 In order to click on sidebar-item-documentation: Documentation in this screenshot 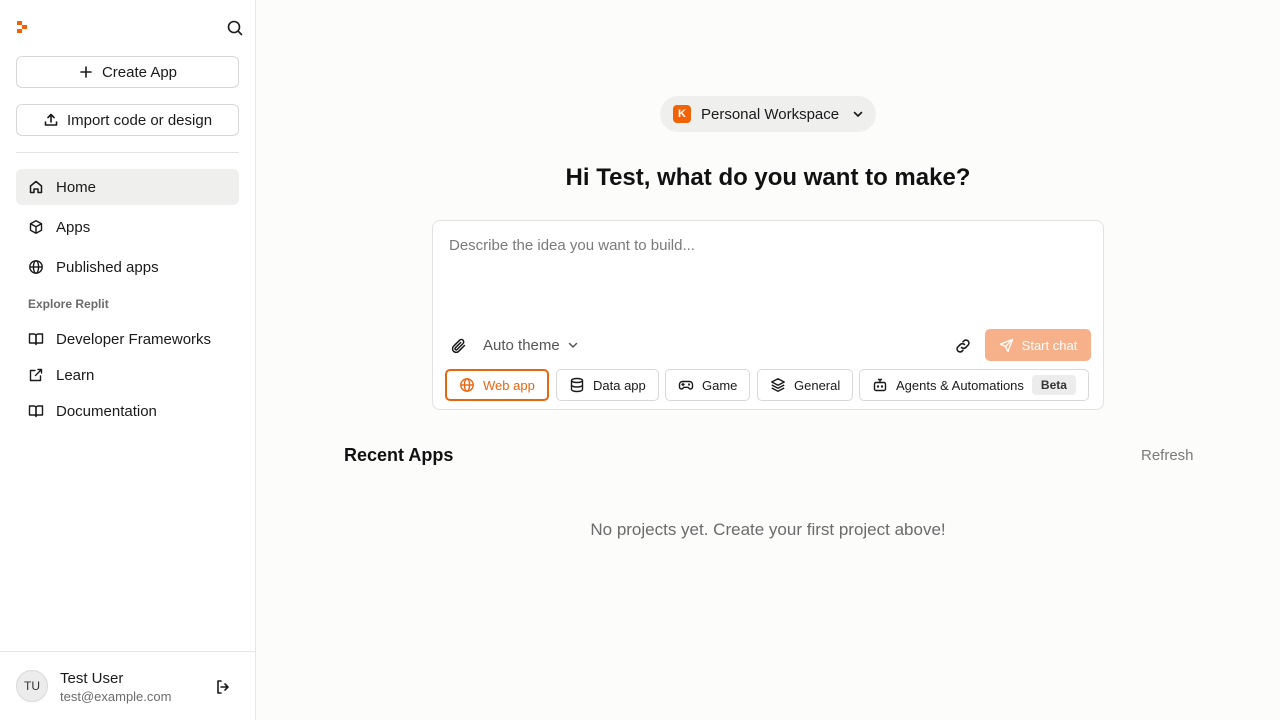, I will do `click(127, 411)`.